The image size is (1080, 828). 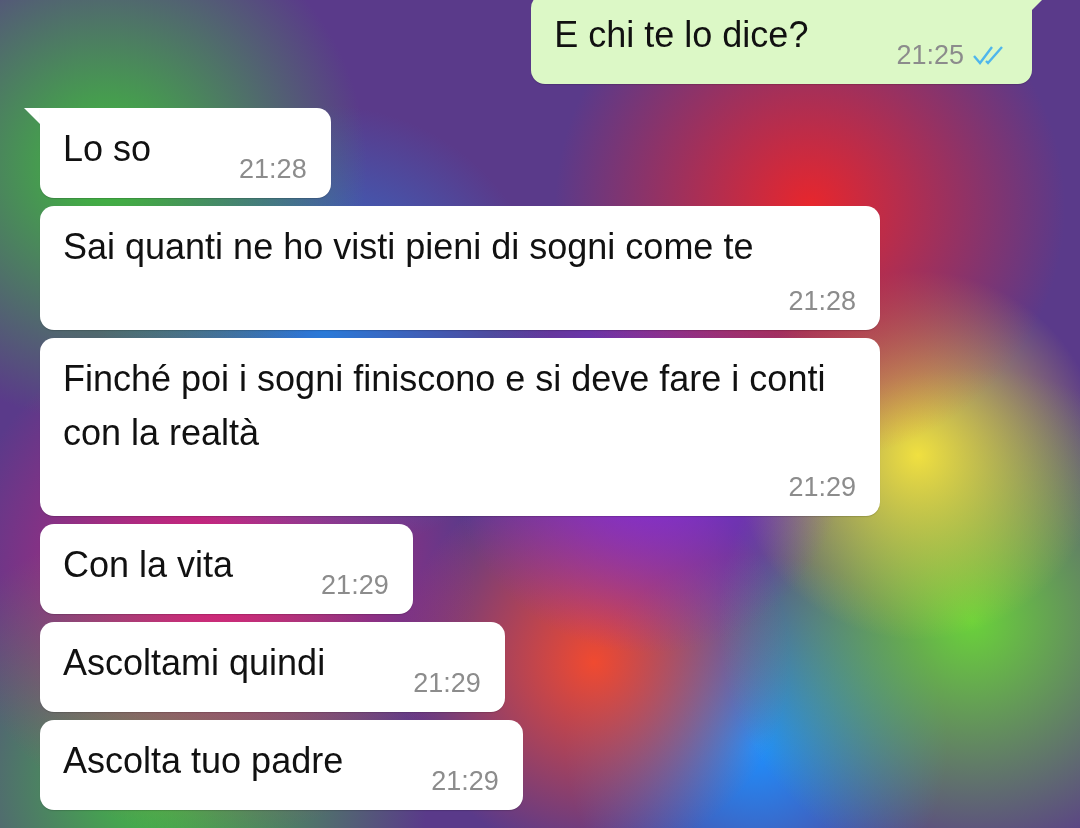 I want to click on message-text: Ascoltami quindi, so click(x=194, y=663).